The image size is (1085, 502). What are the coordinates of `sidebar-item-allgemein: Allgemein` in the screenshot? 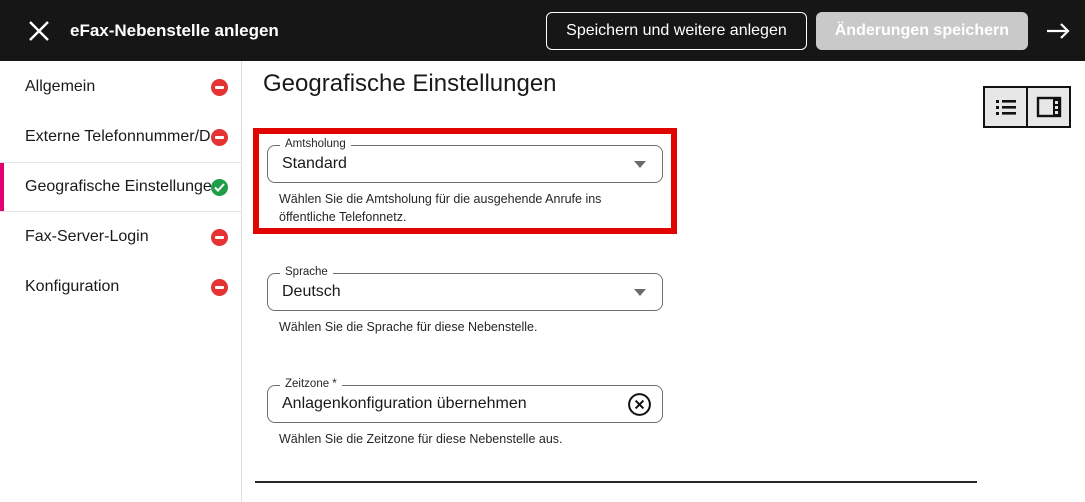 It's located at (120, 87).